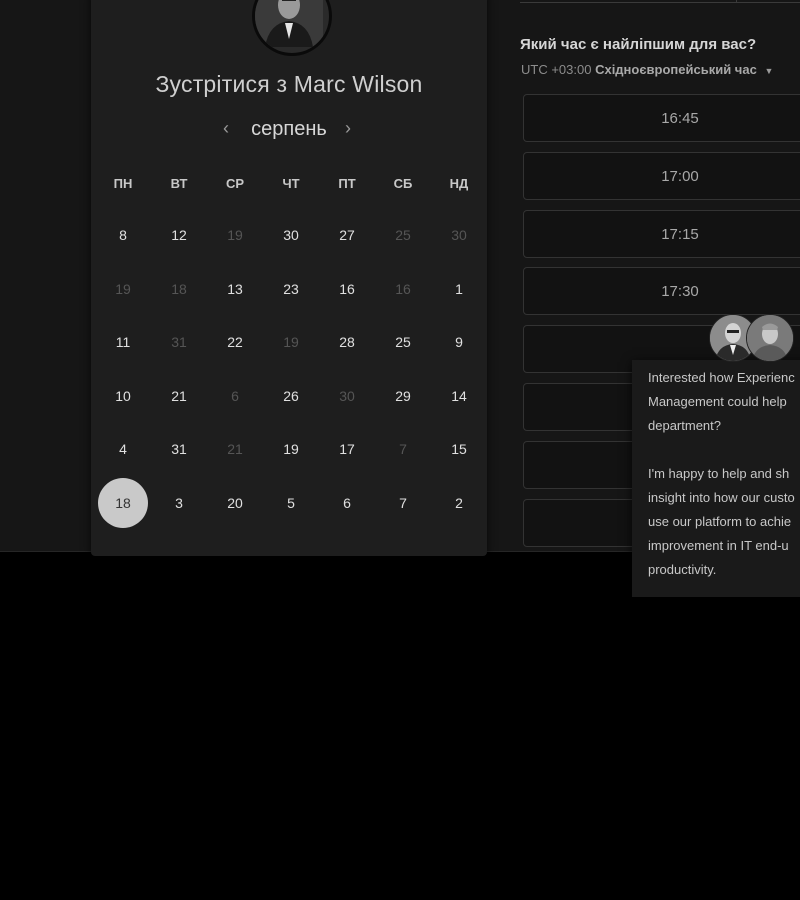 This screenshot has width=800, height=900. I want to click on chevron-right-icon: ›, so click(348, 128).